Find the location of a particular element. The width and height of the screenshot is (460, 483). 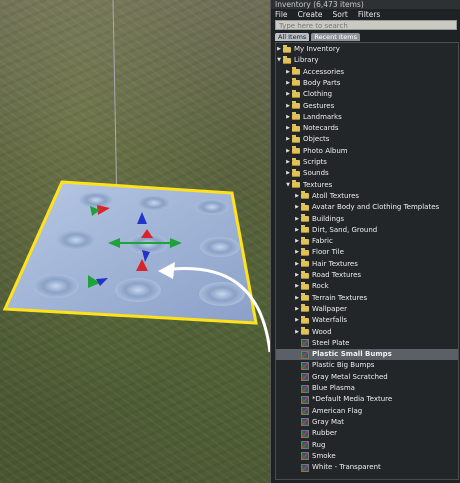

tree-item: *Default Media Texture is located at coordinates (334, 399).